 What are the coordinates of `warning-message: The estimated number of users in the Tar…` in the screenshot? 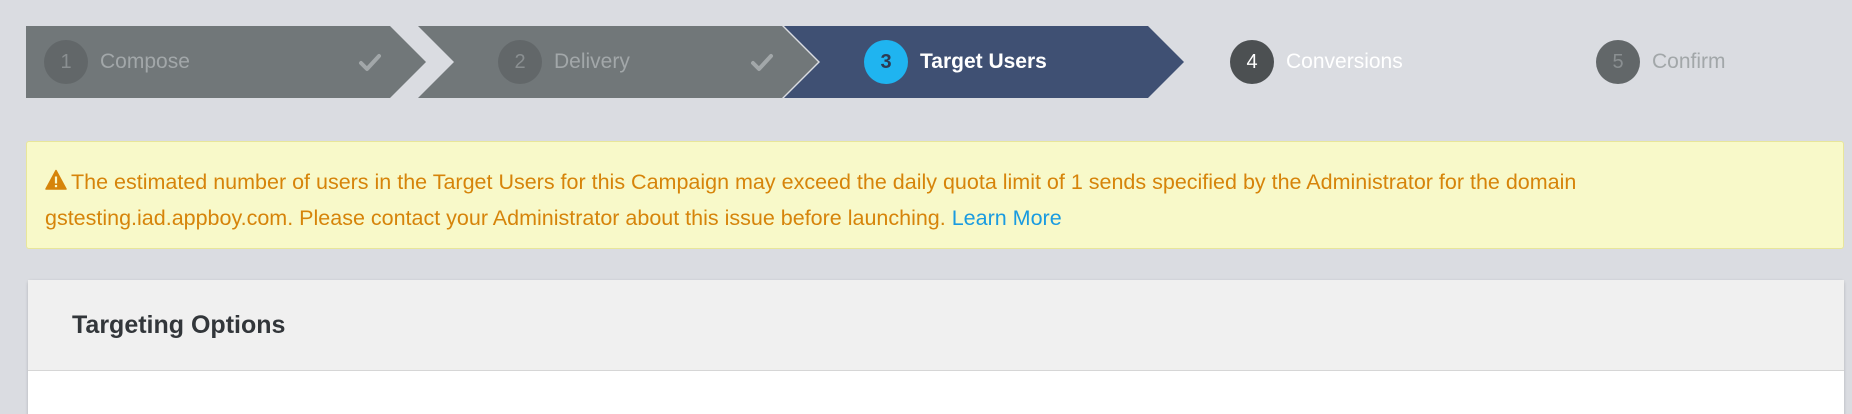 It's located at (811, 200).